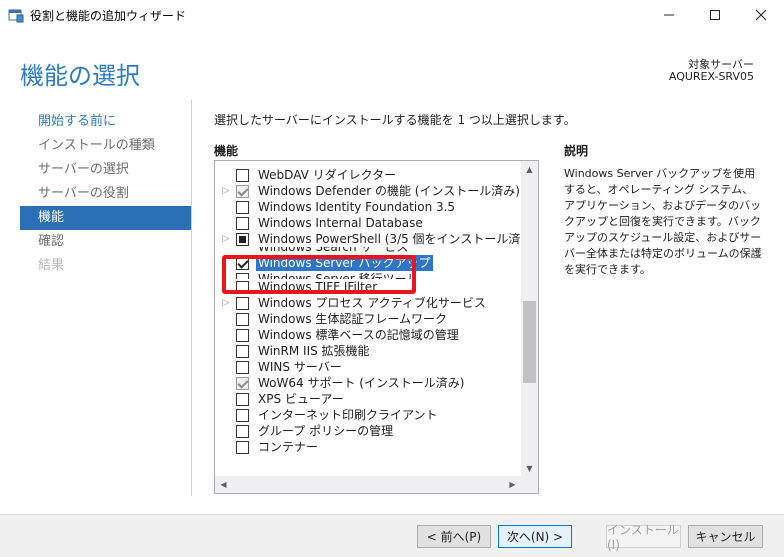 This screenshot has height=557, width=784. What do you see at coordinates (301, 399) in the screenshot?
I see `feature-label: XPS ビューアー` at bounding box center [301, 399].